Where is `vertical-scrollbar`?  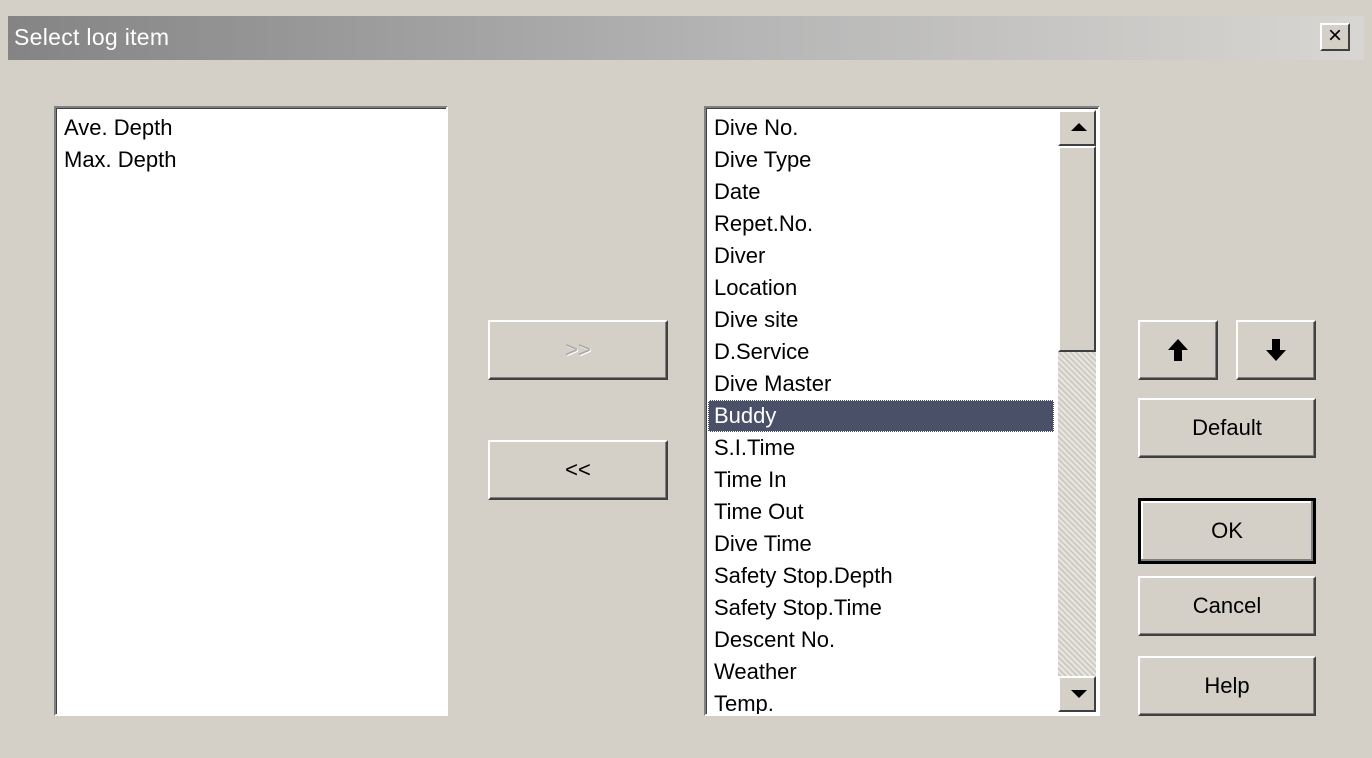 vertical-scrollbar is located at coordinates (1077, 411).